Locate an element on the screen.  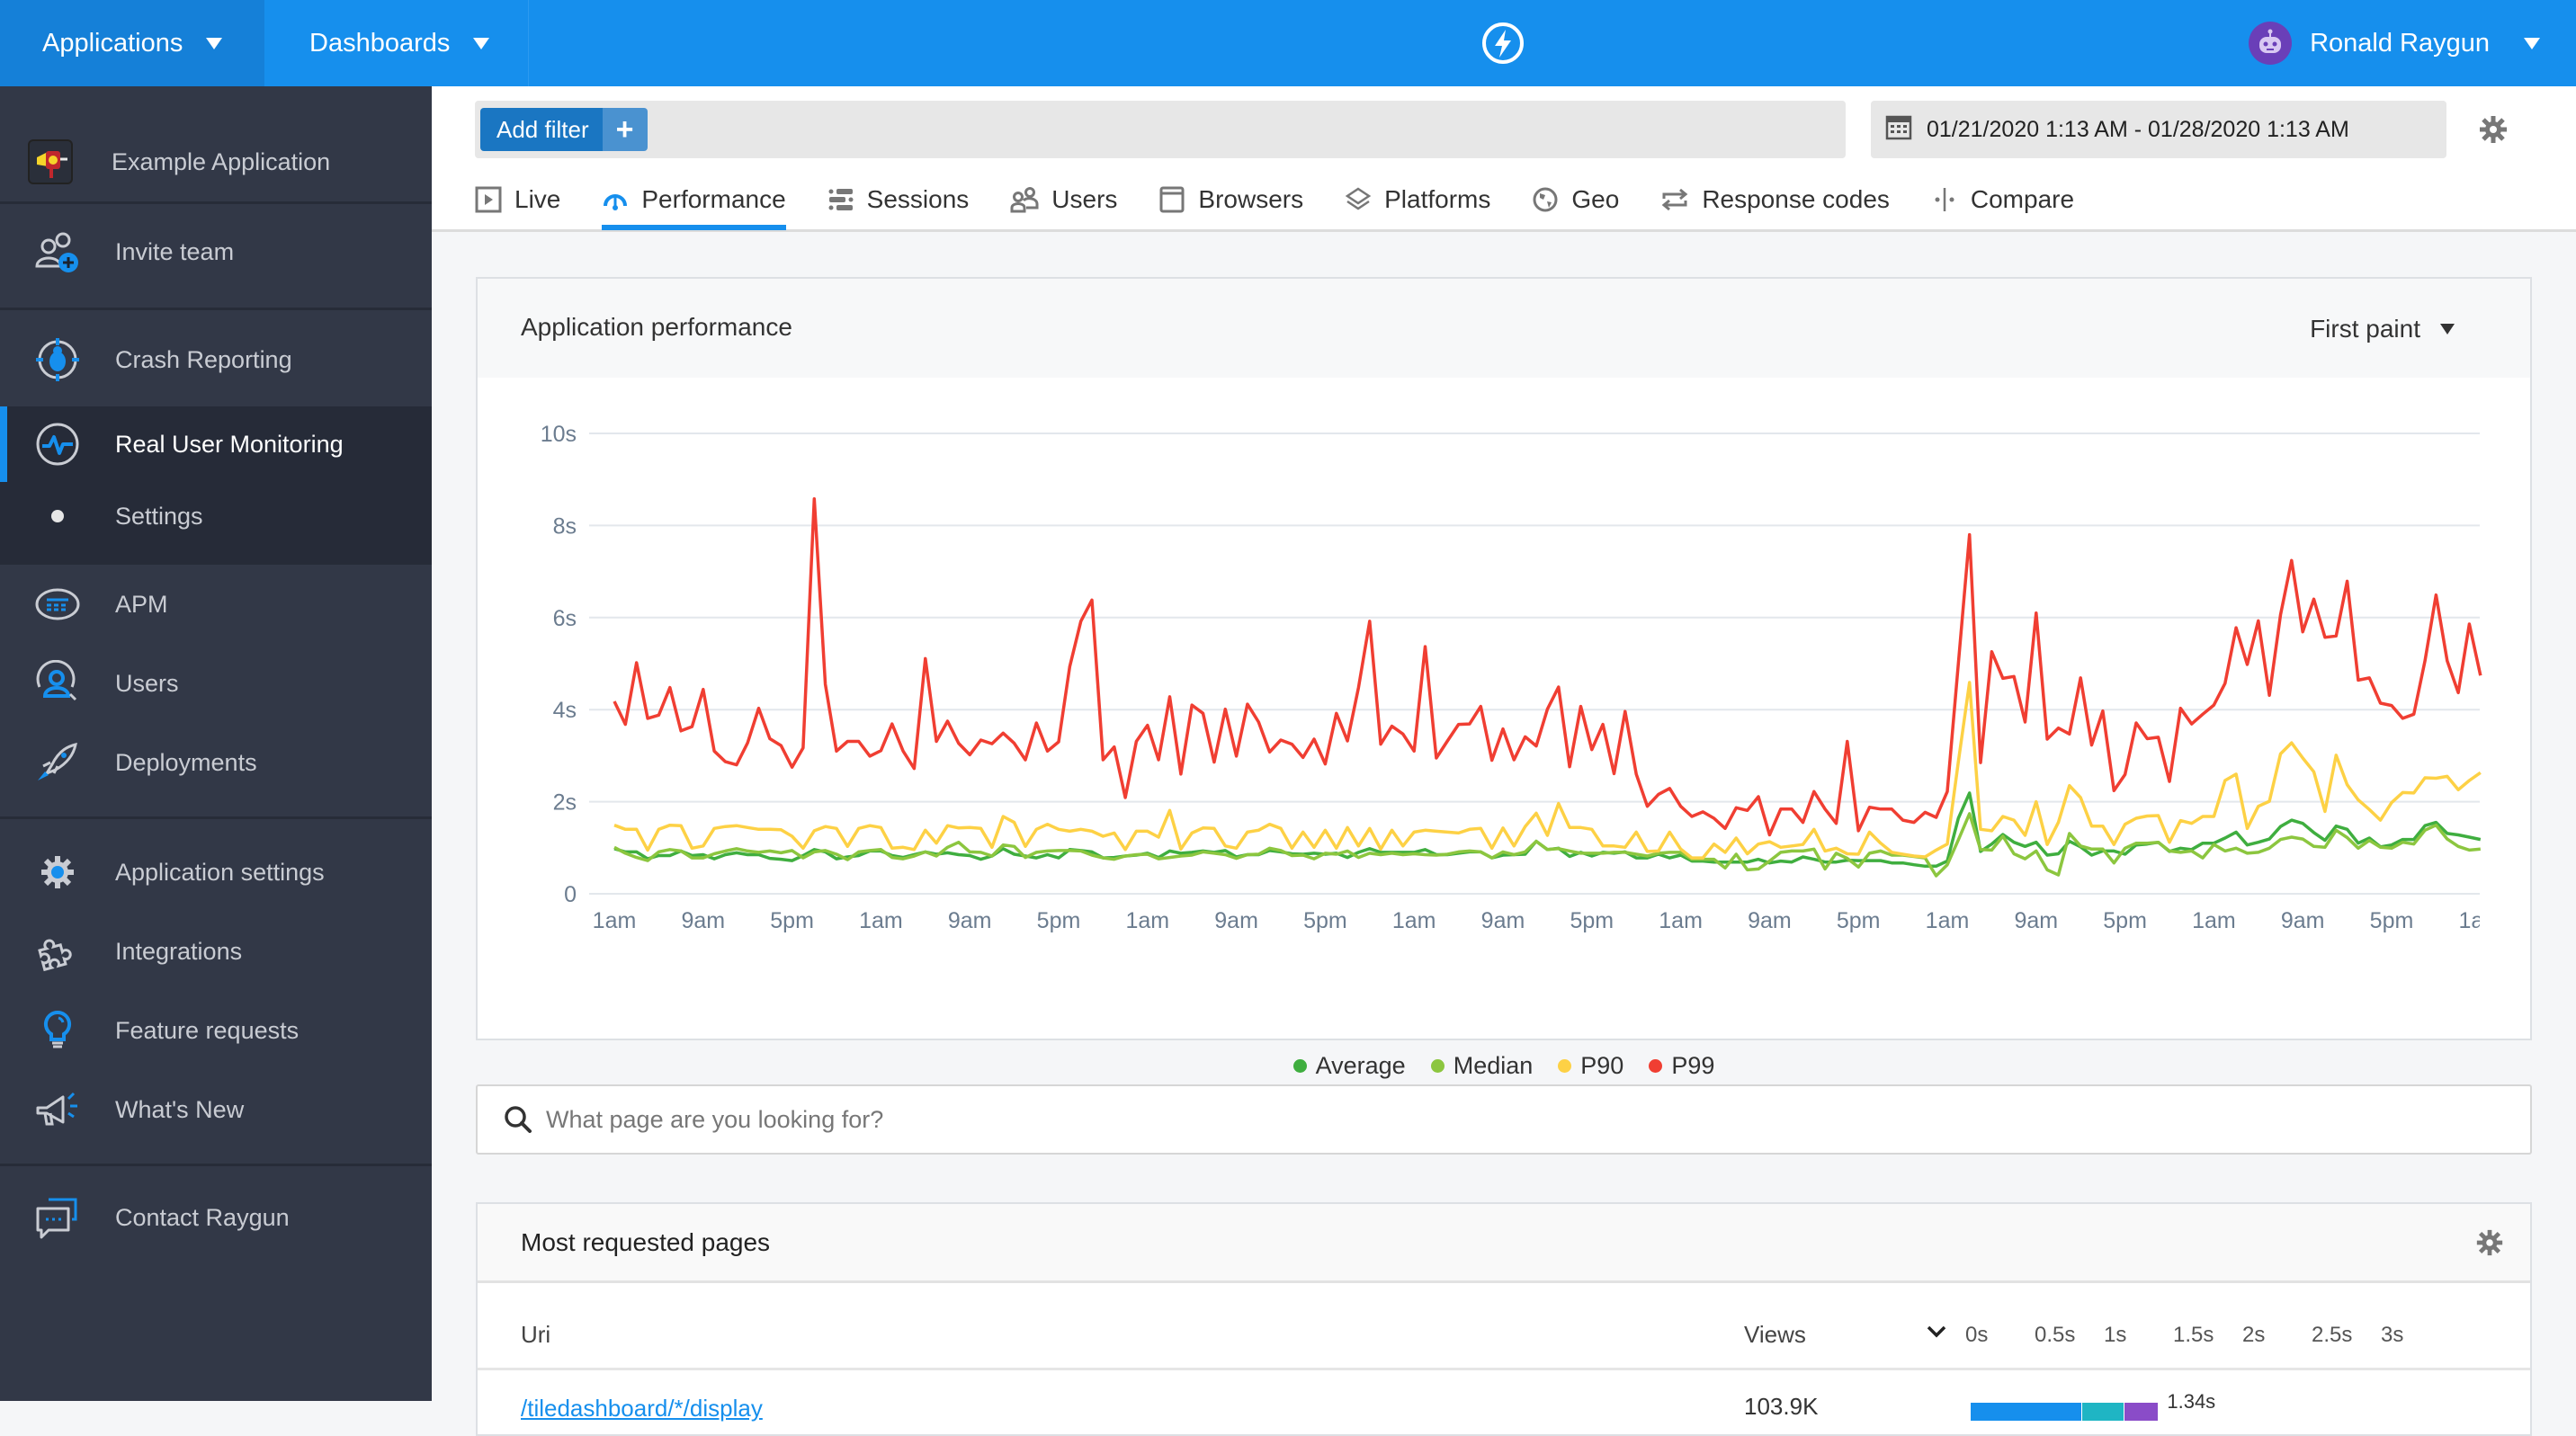
tab-compare: Compare is located at coordinates (2002, 200).